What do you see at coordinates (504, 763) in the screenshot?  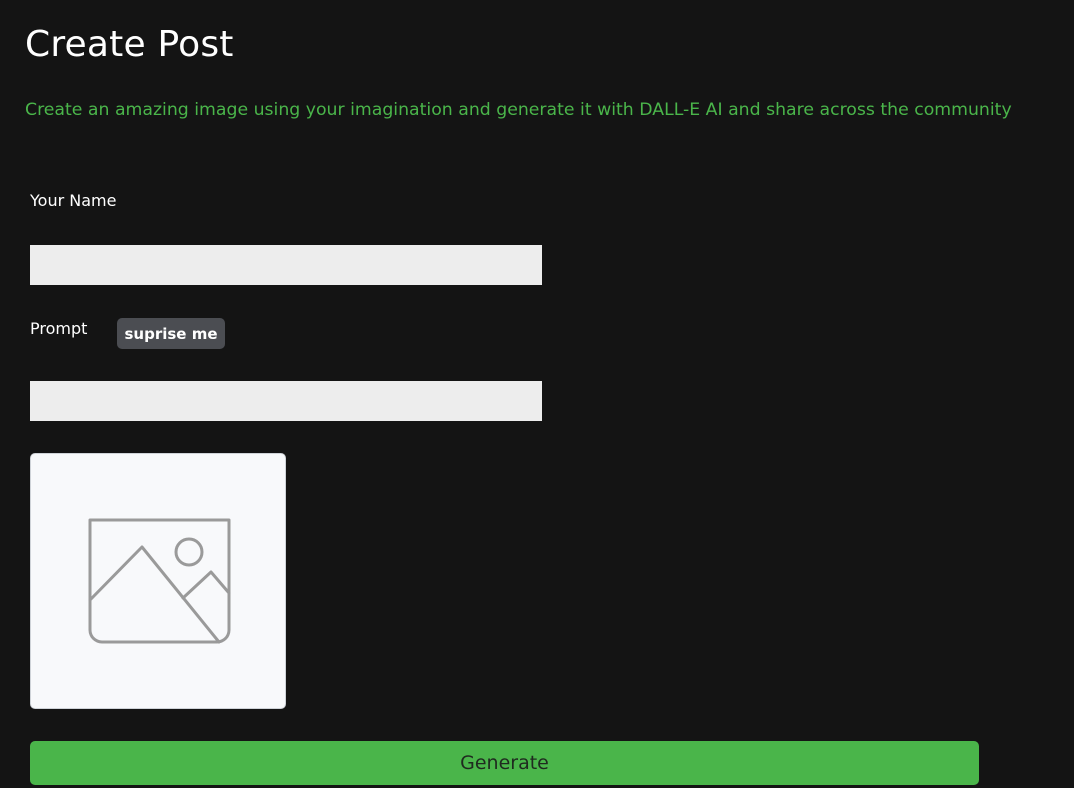 I see `generate-button: Generate` at bounding box center [504, 763].